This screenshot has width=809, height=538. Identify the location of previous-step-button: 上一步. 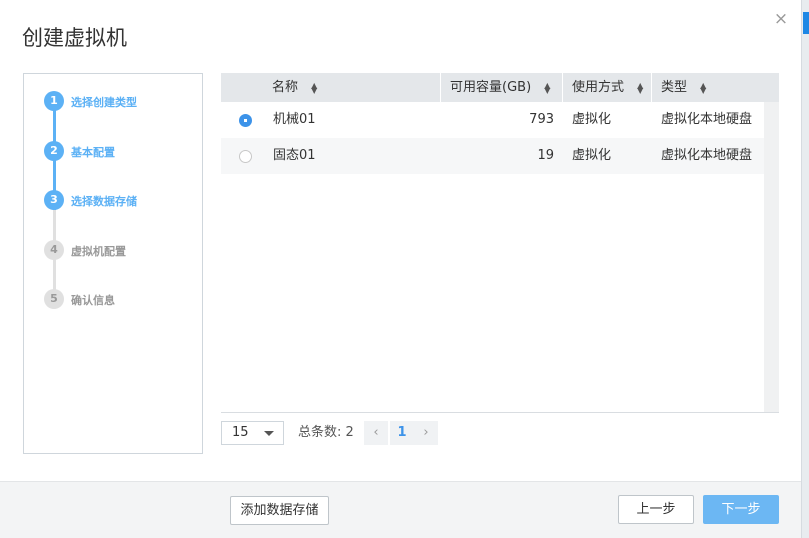
(656, 509).